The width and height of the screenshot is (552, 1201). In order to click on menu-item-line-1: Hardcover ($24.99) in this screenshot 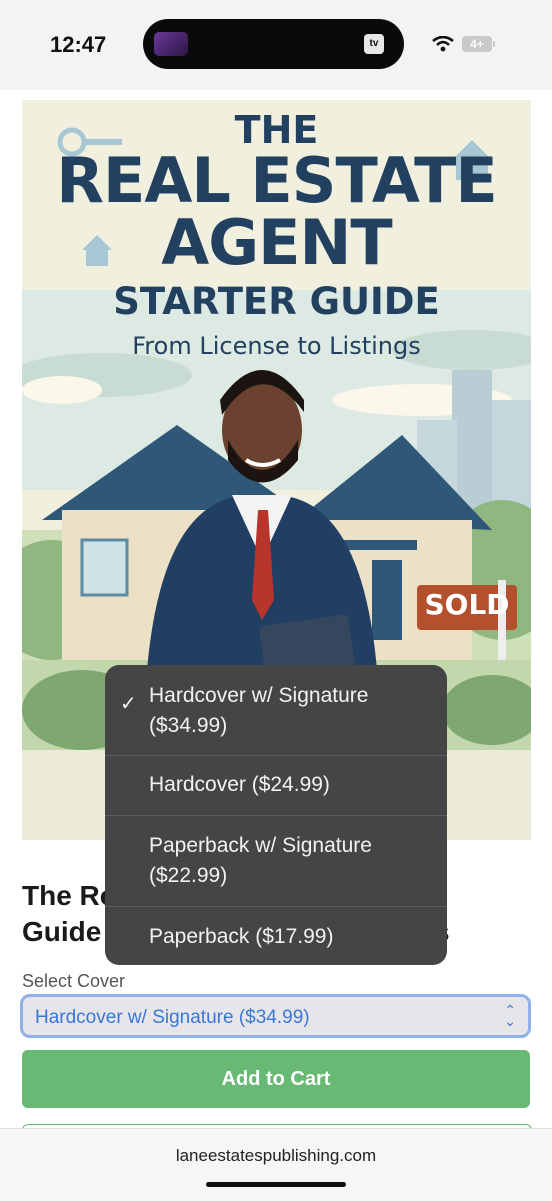, I will do `click(239, 784)`.